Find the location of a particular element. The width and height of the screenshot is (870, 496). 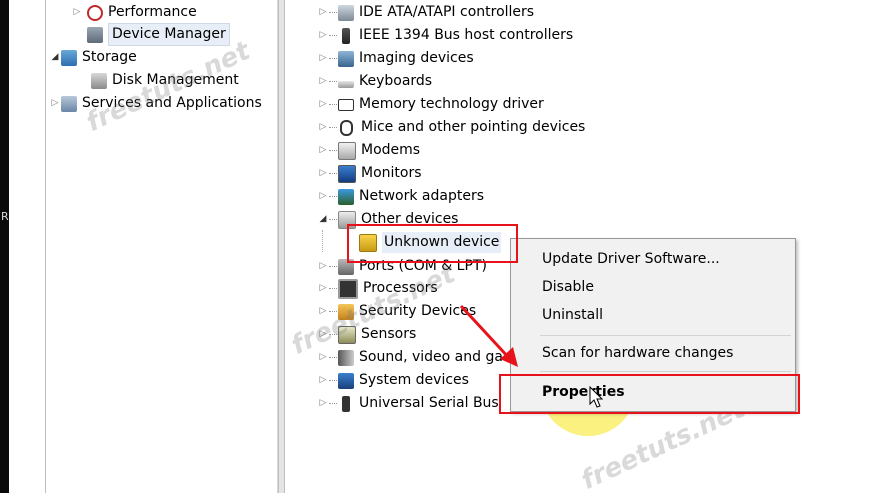

annotation-arrow-icon is located at coordinates (488, 335).